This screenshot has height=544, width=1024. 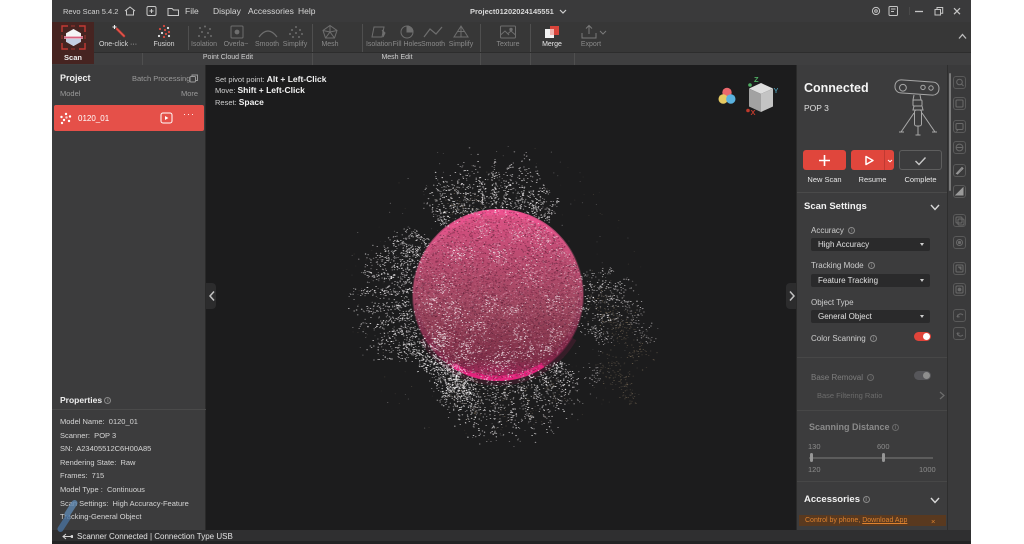 What do you see at coordinates (776, 90) in the screenshot?
I see `svg-text: Y` at bounding box center [776, 90].